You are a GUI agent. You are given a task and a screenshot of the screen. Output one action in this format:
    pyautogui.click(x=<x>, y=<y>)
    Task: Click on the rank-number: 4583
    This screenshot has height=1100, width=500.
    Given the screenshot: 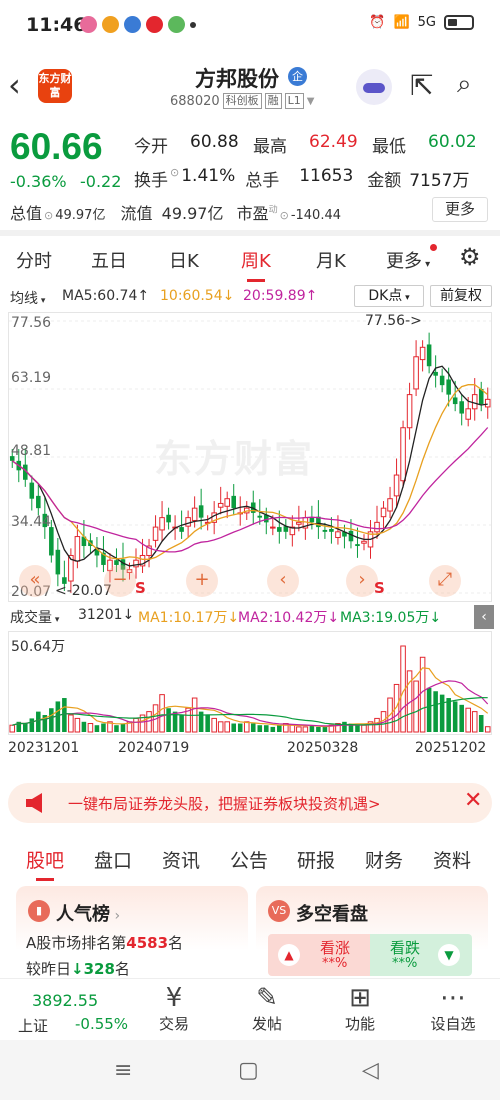 What is the action you would take?
    pyautogui.click(x=147, y=943)
    